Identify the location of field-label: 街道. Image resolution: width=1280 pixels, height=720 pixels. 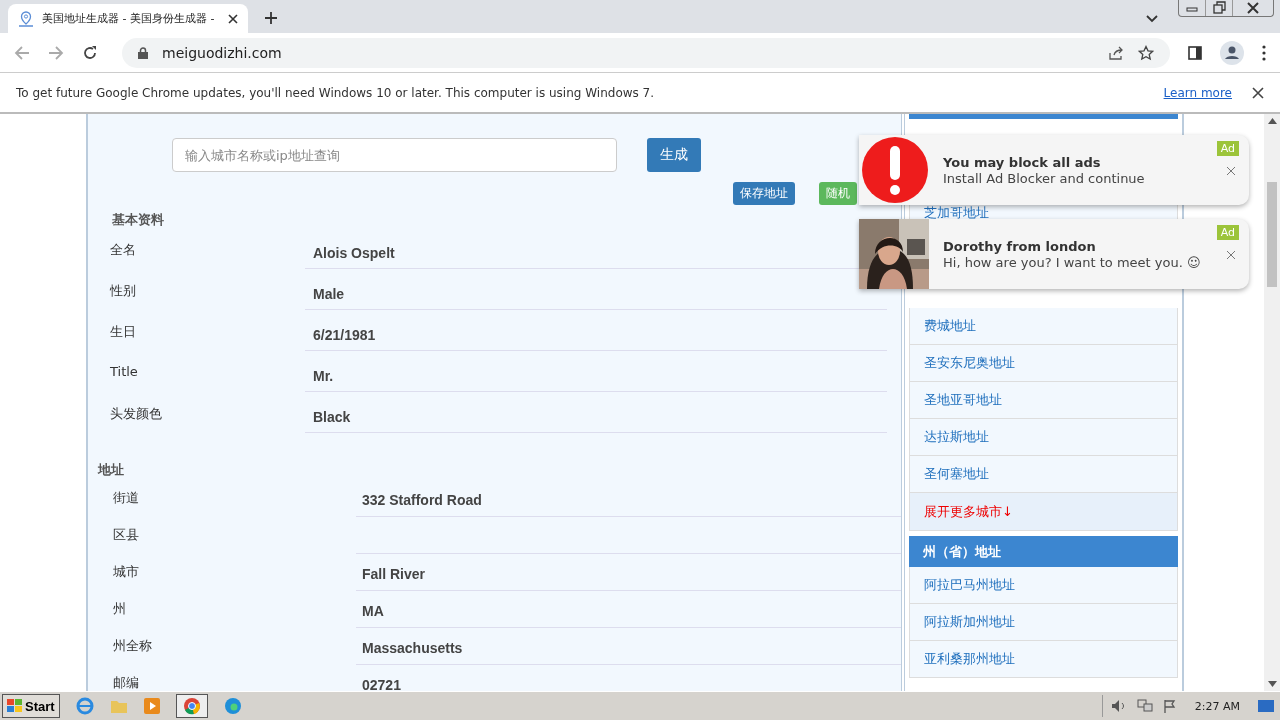
(126, 498).